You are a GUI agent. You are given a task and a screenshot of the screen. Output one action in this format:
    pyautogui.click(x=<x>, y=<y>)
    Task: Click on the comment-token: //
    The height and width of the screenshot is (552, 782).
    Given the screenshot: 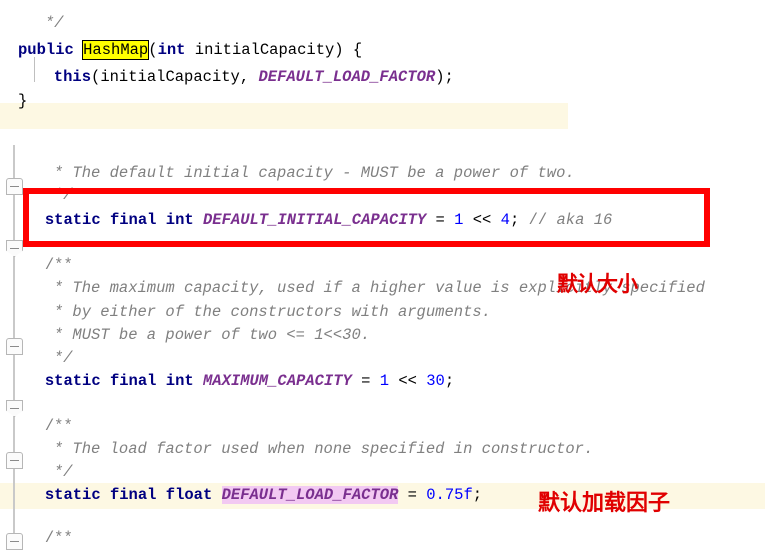 What is the action you would take?
    pyautogui.click(x=542, y=220)
    